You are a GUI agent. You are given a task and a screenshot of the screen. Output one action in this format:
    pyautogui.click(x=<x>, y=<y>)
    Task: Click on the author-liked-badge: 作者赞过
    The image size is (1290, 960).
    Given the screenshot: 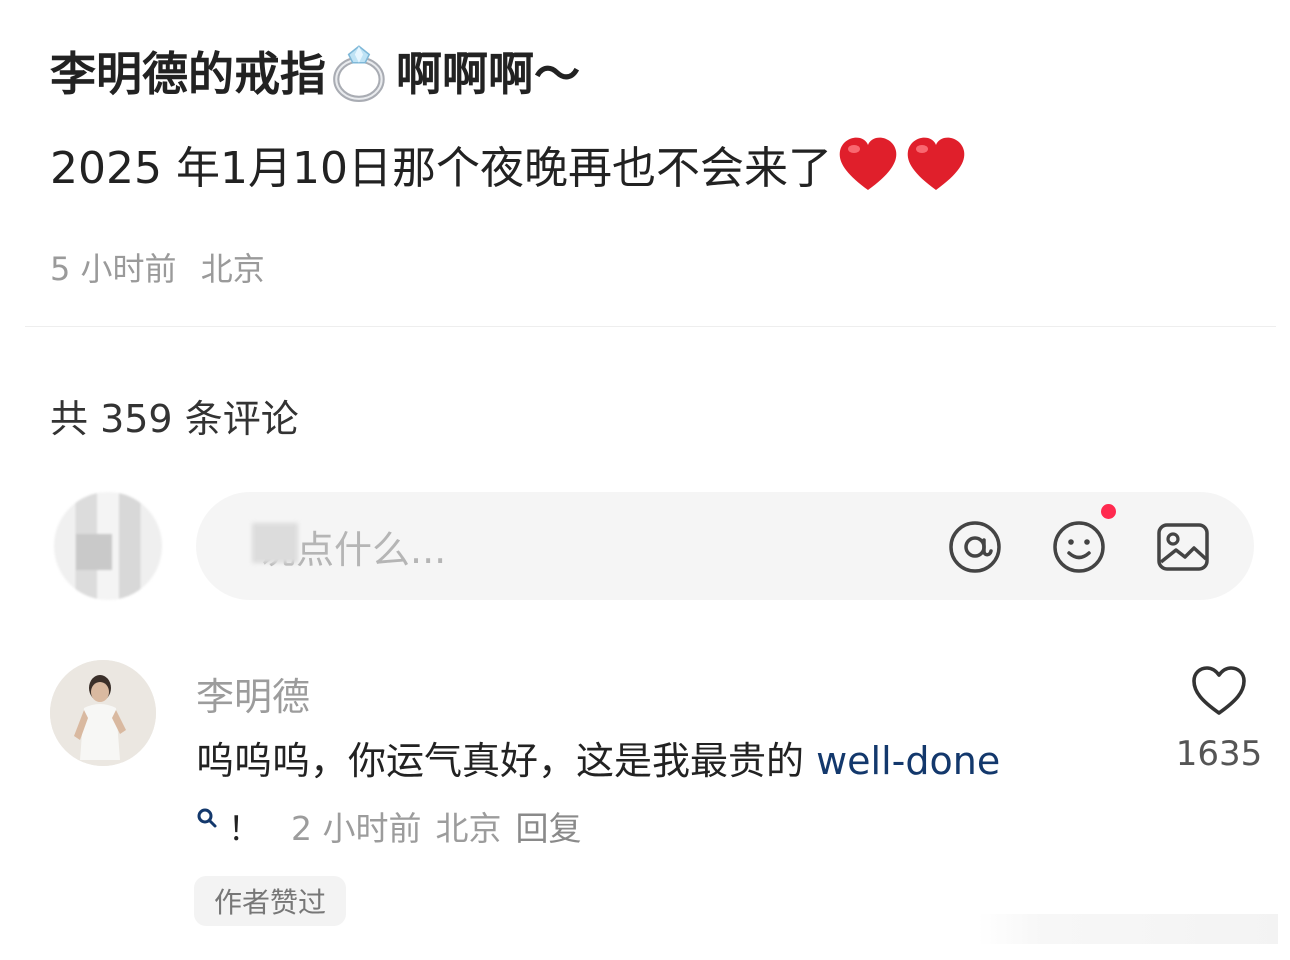 What is the action you would take?
    pyautogui.click(x=270, y=901)
    